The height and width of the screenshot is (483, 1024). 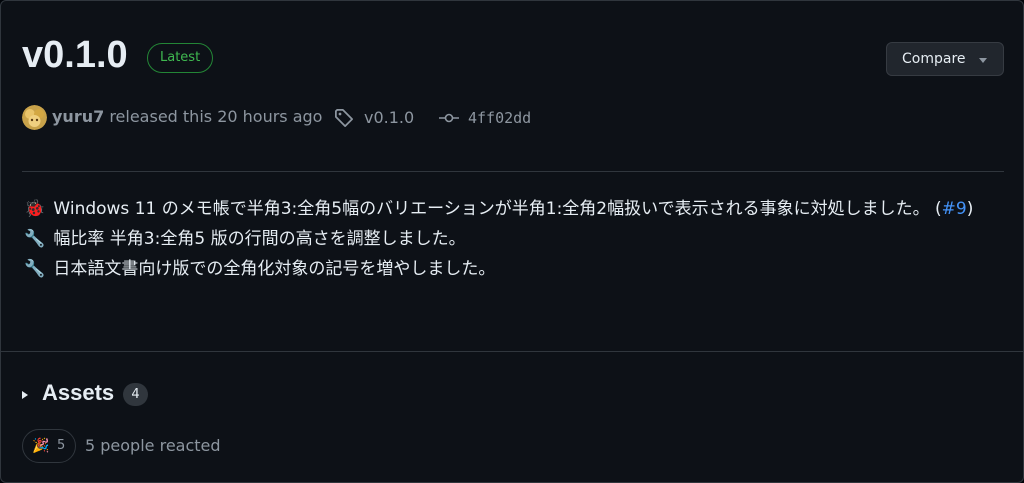 What do you see at coordinates (78, 392) in the screenshot?
I see `assets-heading: Assets` at bounding box center [78, 392].